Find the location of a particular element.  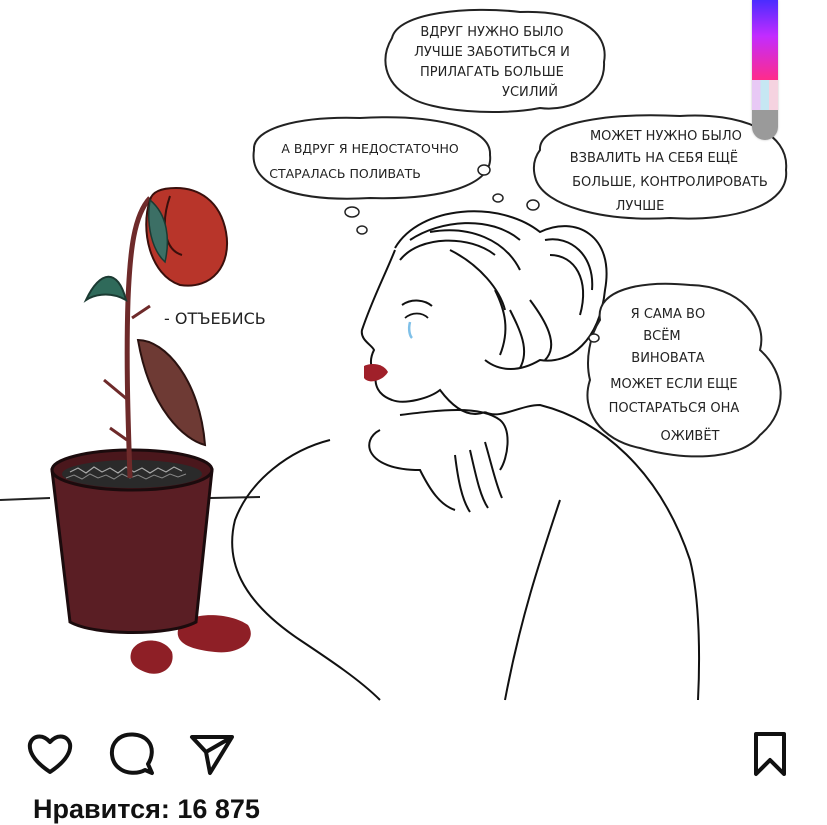

thought-4-line-1: Я САМА ВО is located at coordinates (668, 314).